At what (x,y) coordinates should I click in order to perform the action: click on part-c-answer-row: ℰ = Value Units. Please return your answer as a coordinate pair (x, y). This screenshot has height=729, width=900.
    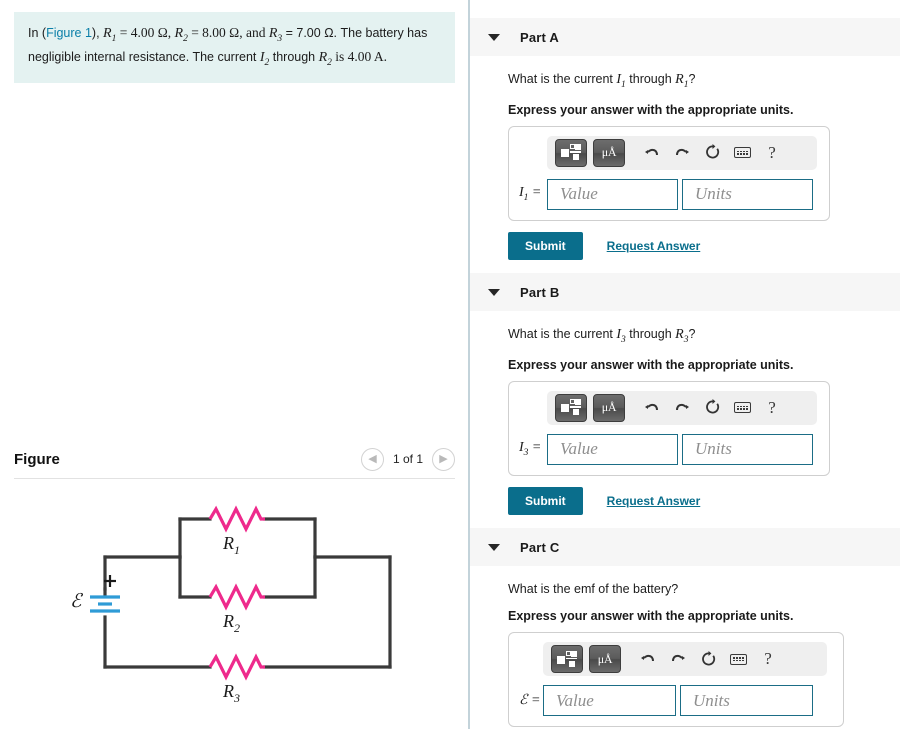
    Looking at the image, I should click on (676, 700).